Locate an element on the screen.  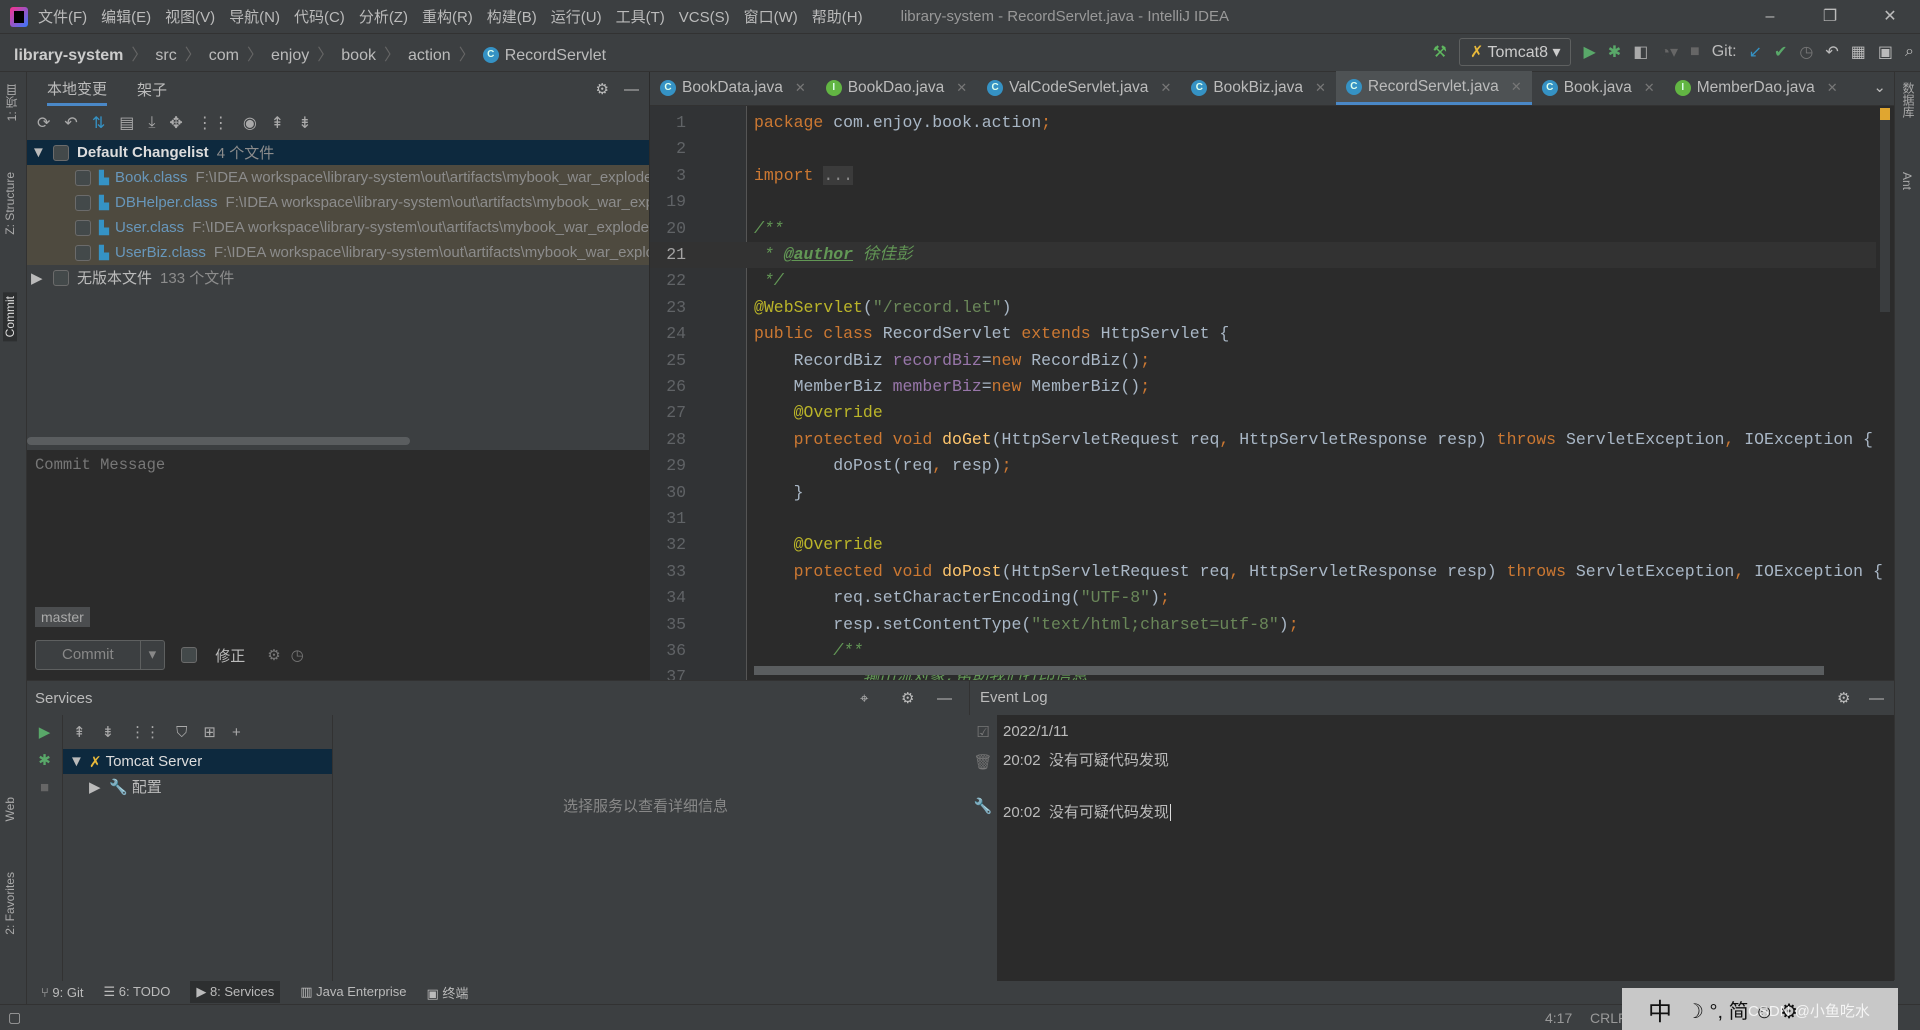
commit-options-dropdown: ▾ is located at coordinates (152, 655).